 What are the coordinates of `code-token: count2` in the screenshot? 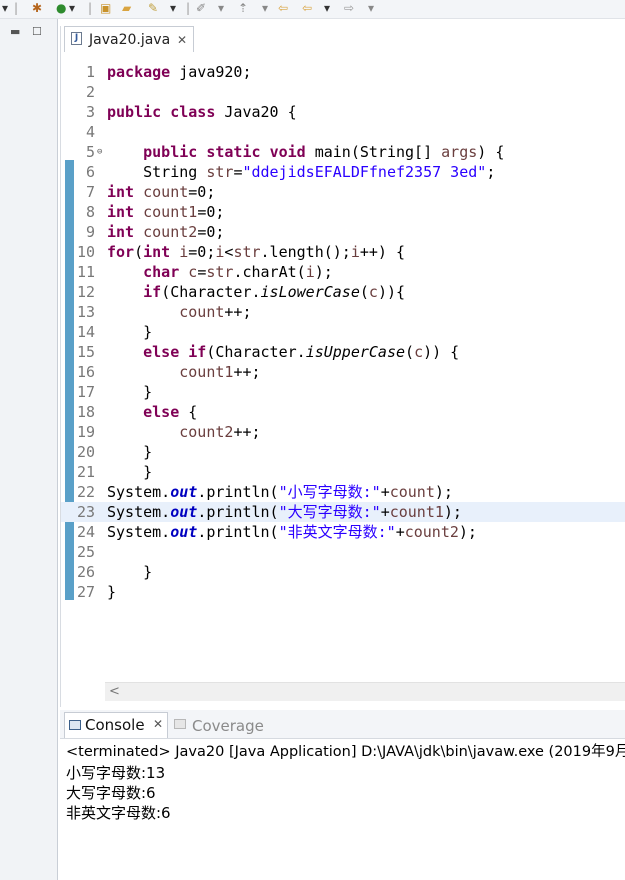 It's located at (431, 532).